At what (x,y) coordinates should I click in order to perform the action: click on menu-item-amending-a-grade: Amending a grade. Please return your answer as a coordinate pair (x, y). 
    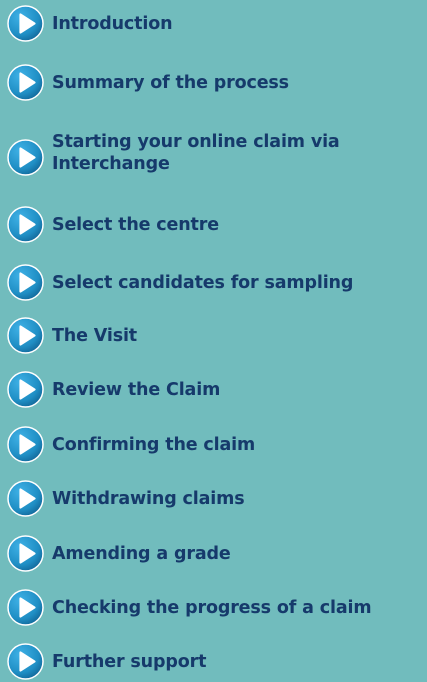
    Looking at the image, I should click on (213, 553).